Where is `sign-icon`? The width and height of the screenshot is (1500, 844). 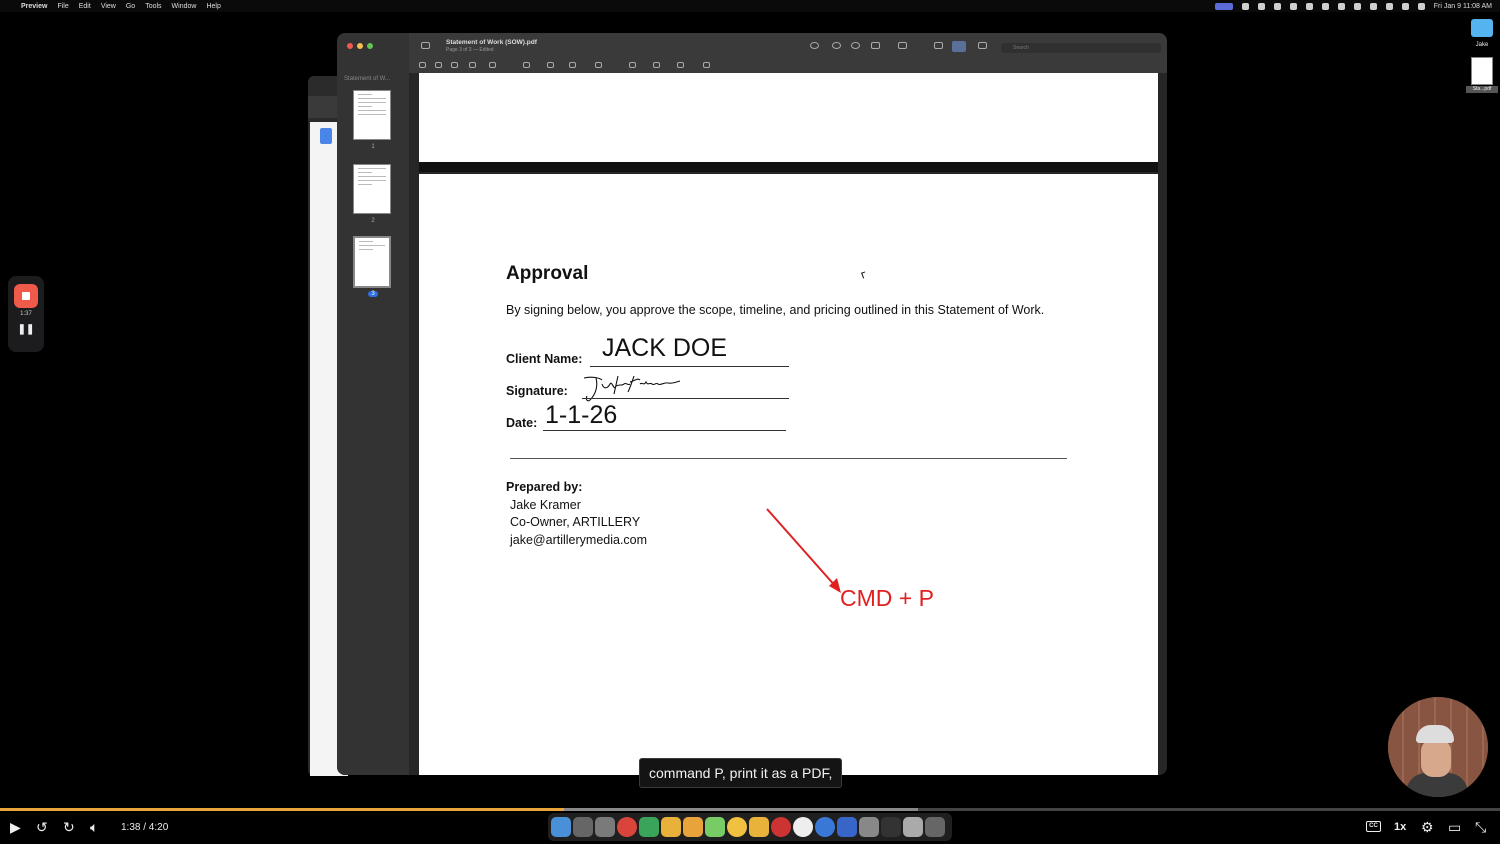 sign-icon is located at coordinates (572, 65).